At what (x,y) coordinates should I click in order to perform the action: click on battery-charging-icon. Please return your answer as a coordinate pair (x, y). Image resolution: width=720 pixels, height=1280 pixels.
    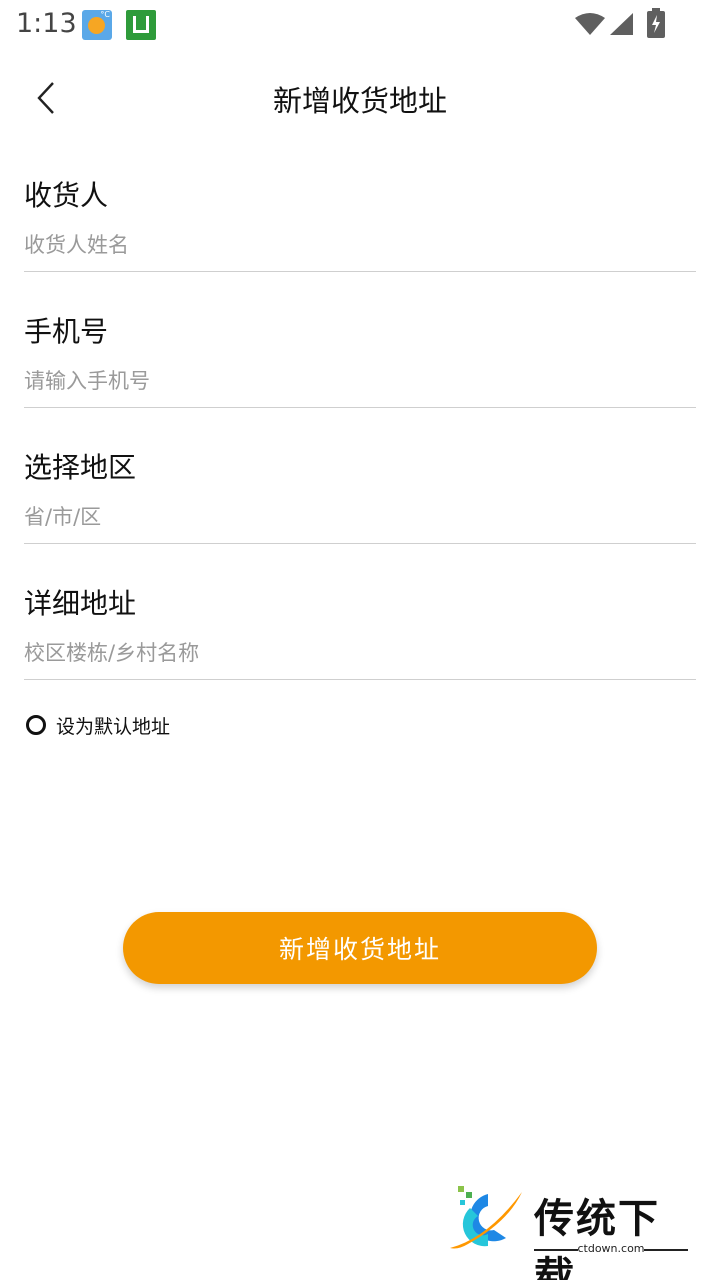
    Looking at the image, I should click on (656, 23).